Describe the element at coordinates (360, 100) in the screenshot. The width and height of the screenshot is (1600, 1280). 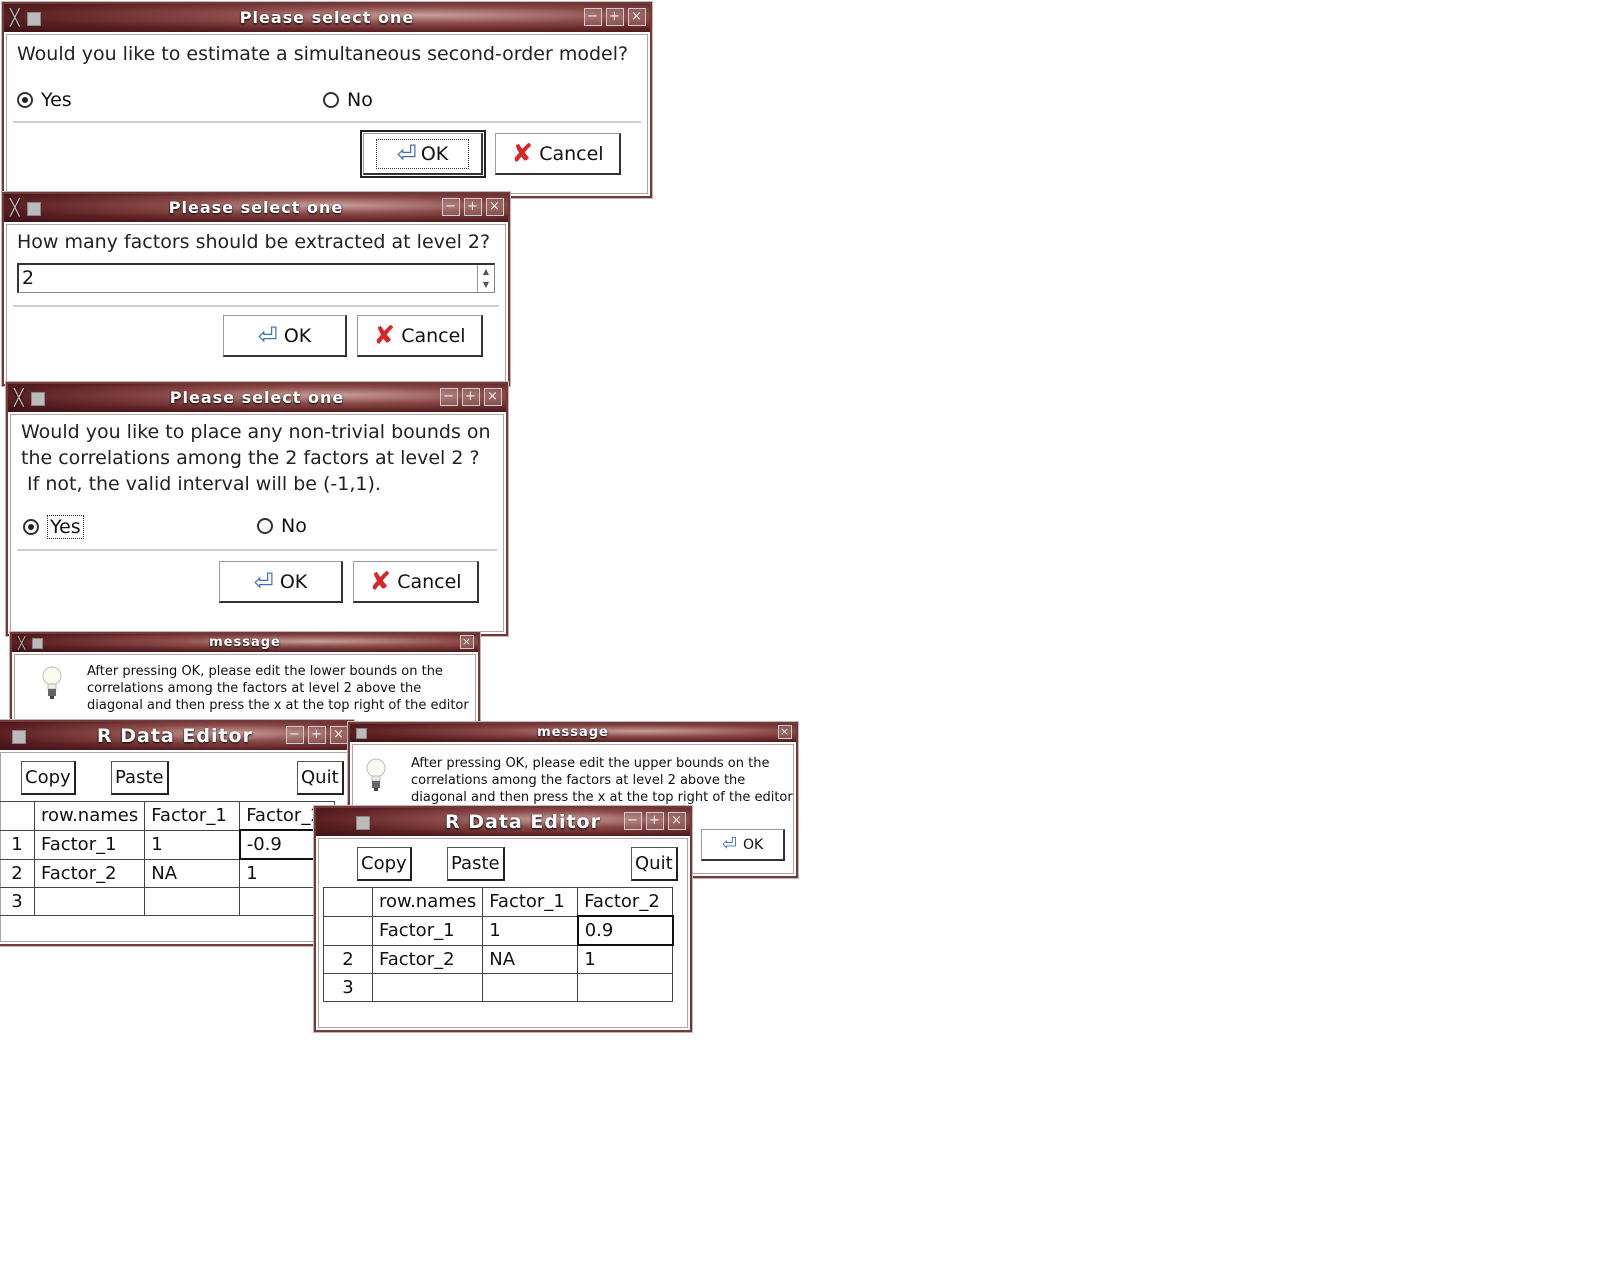
I see `radio-no-label: No` at that location.